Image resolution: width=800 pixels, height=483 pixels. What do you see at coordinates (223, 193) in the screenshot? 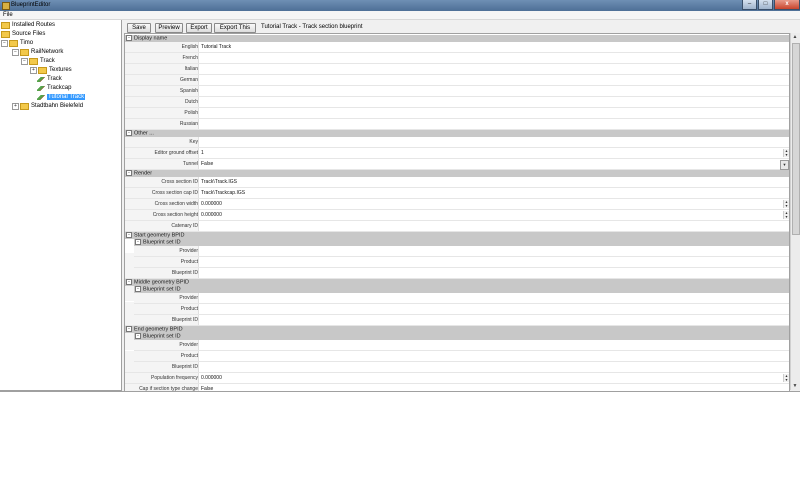
I see `property-value: Track\Trackcap.IGS` at bounding box center [223, 193].